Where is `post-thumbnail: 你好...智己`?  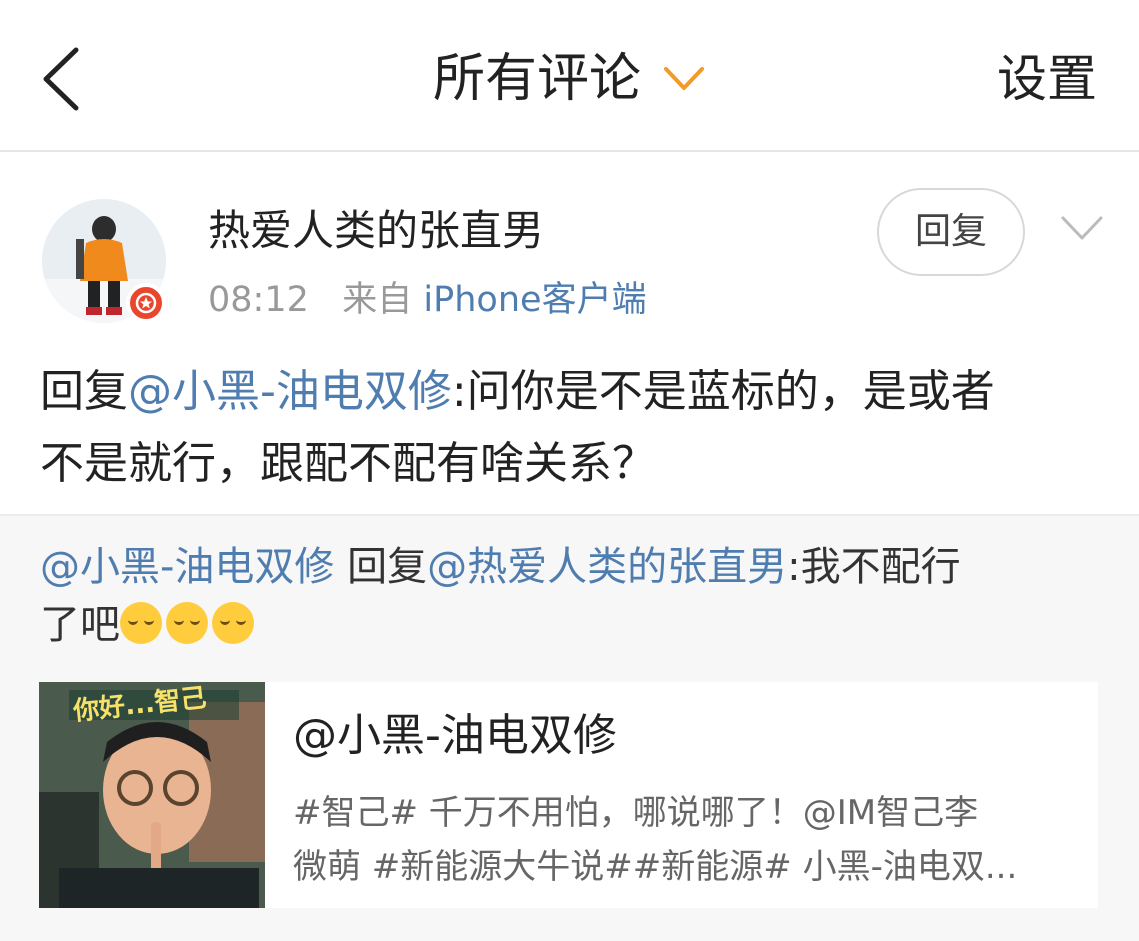 post-thumbnail: 你好...智己 is located at coordinates (152, 795).